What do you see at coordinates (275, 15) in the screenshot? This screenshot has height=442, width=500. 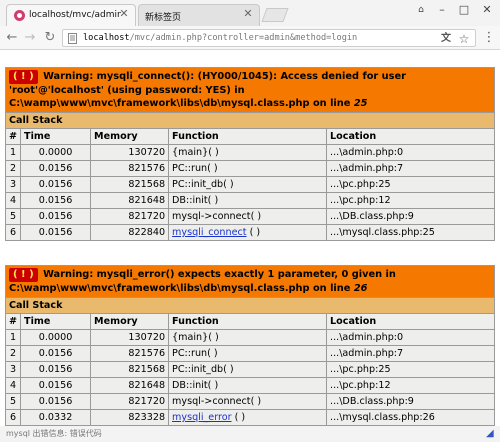 I see `new-tab-button` at bounding box center [275, 15].